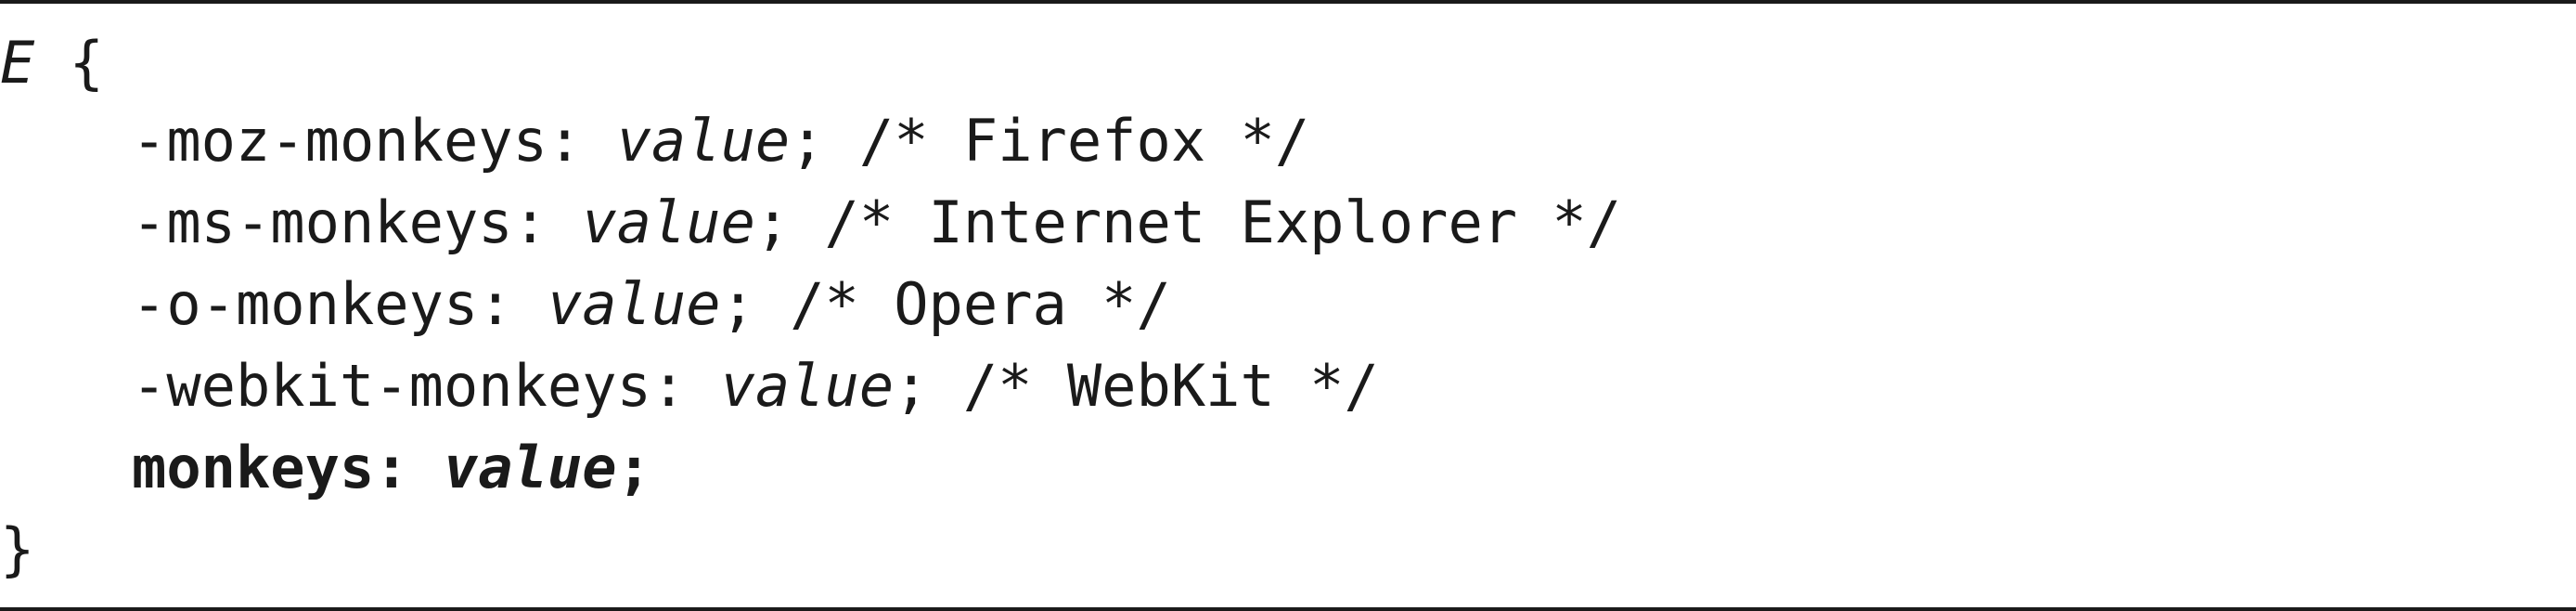 This screenshot has width=2576, height=611. Describe the element at coordinates (357, 222) in the screenshot. I see `property-name: -ms-monkeys:` at that location.